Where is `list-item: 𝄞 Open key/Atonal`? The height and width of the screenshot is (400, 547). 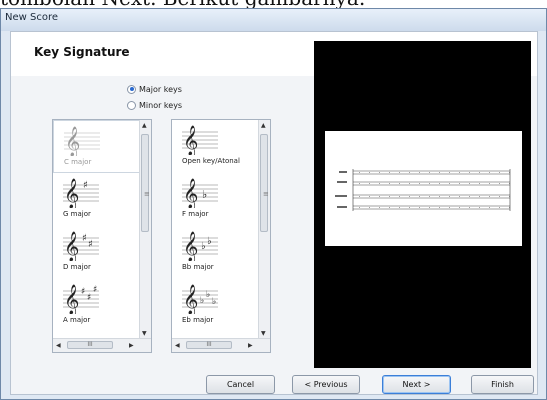 list-item: 𝄞 Open key/Atonal is located at coordinates (216, 146).